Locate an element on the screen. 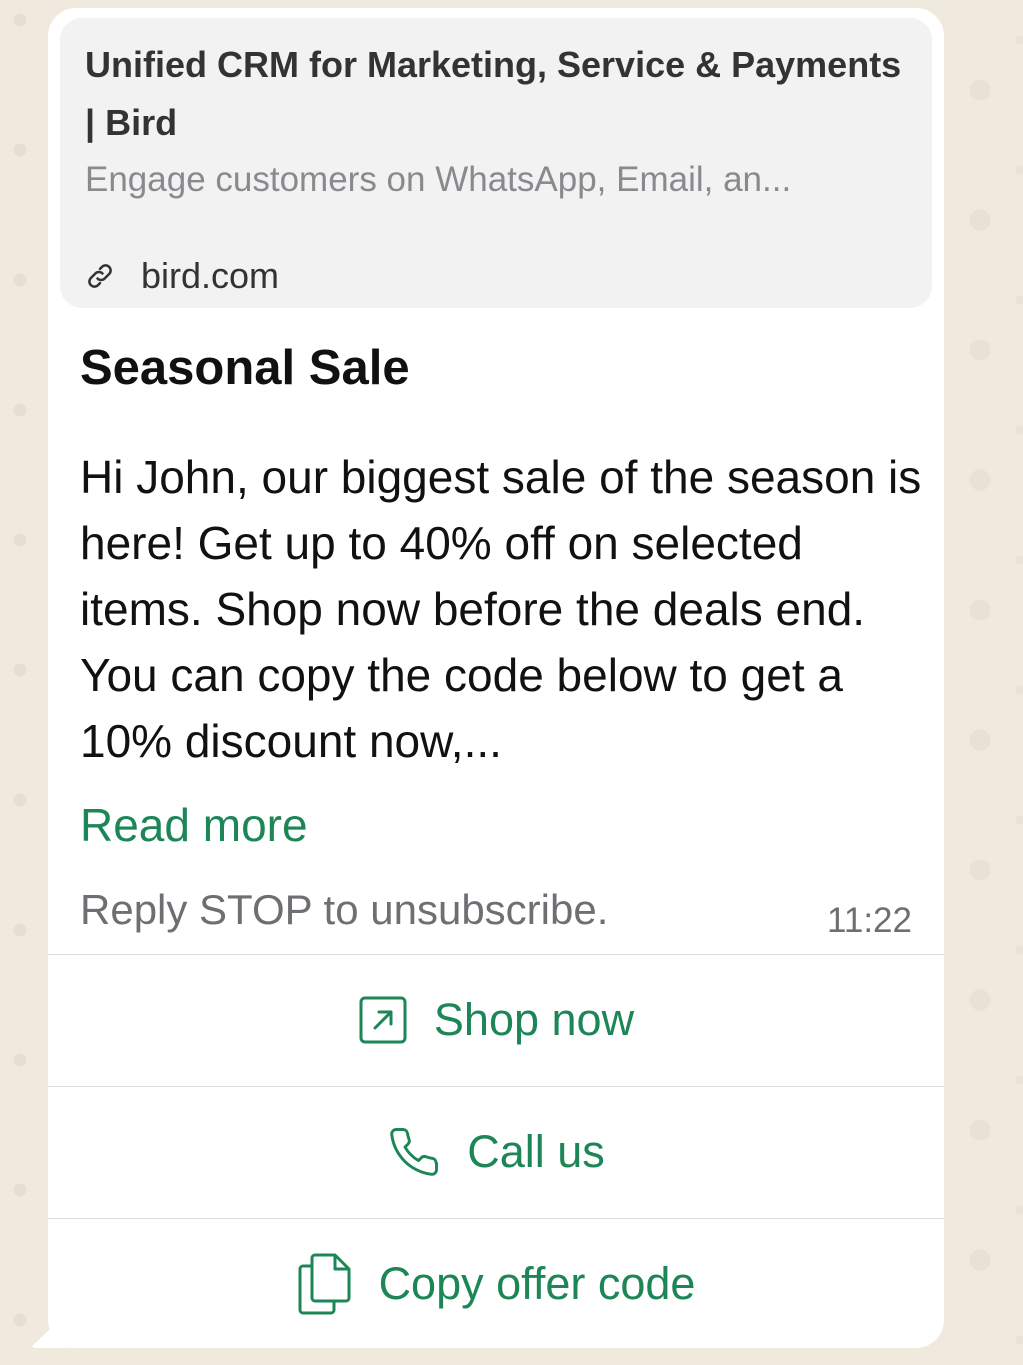 The height and width of the screenshot is (1365, 1023). message-footer: Reply STOP to unsubscribe. is located at coordinates (344, 909).